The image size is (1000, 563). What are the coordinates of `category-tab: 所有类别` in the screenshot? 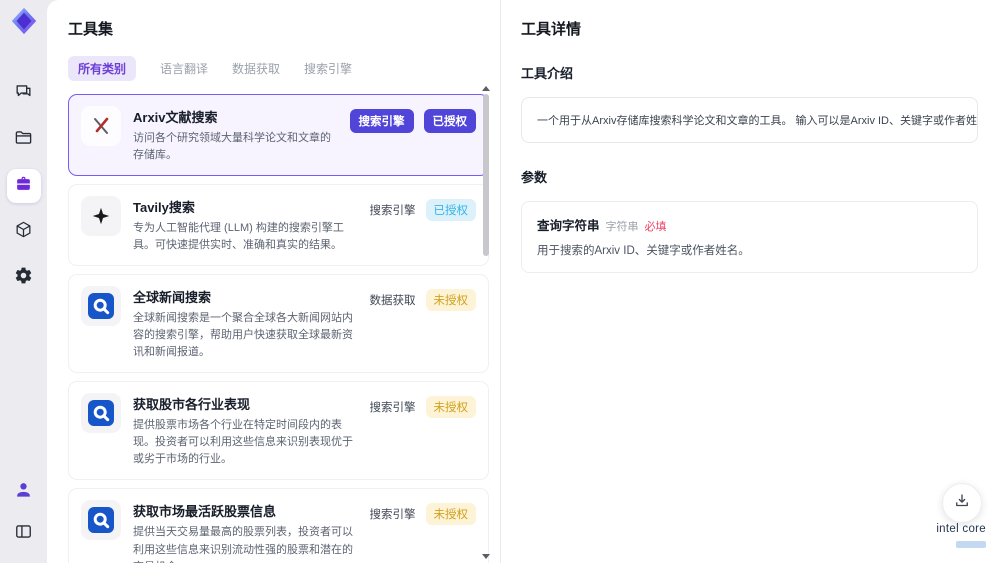 It's located at (102, 68).